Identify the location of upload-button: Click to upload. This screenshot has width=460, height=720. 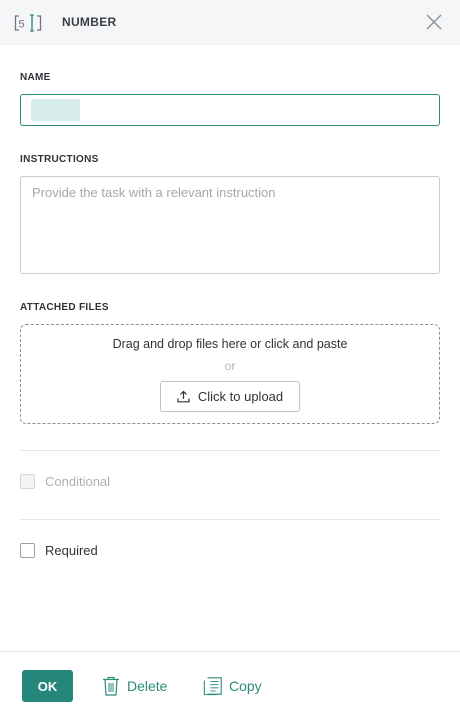
(230, 396).